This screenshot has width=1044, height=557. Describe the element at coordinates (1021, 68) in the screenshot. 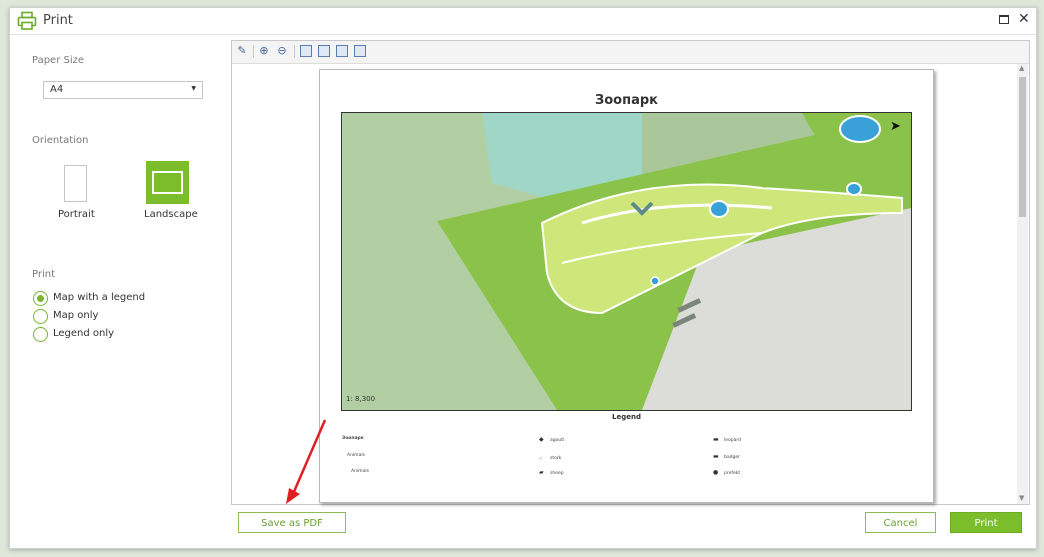

I see `scroll-up-icon: ▲` at that location.